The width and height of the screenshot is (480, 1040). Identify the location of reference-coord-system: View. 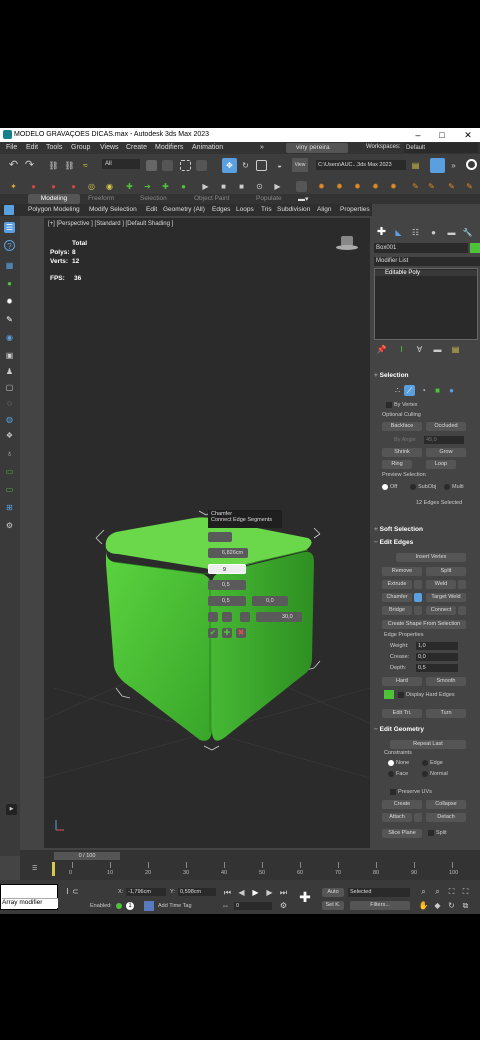
(300, 165).